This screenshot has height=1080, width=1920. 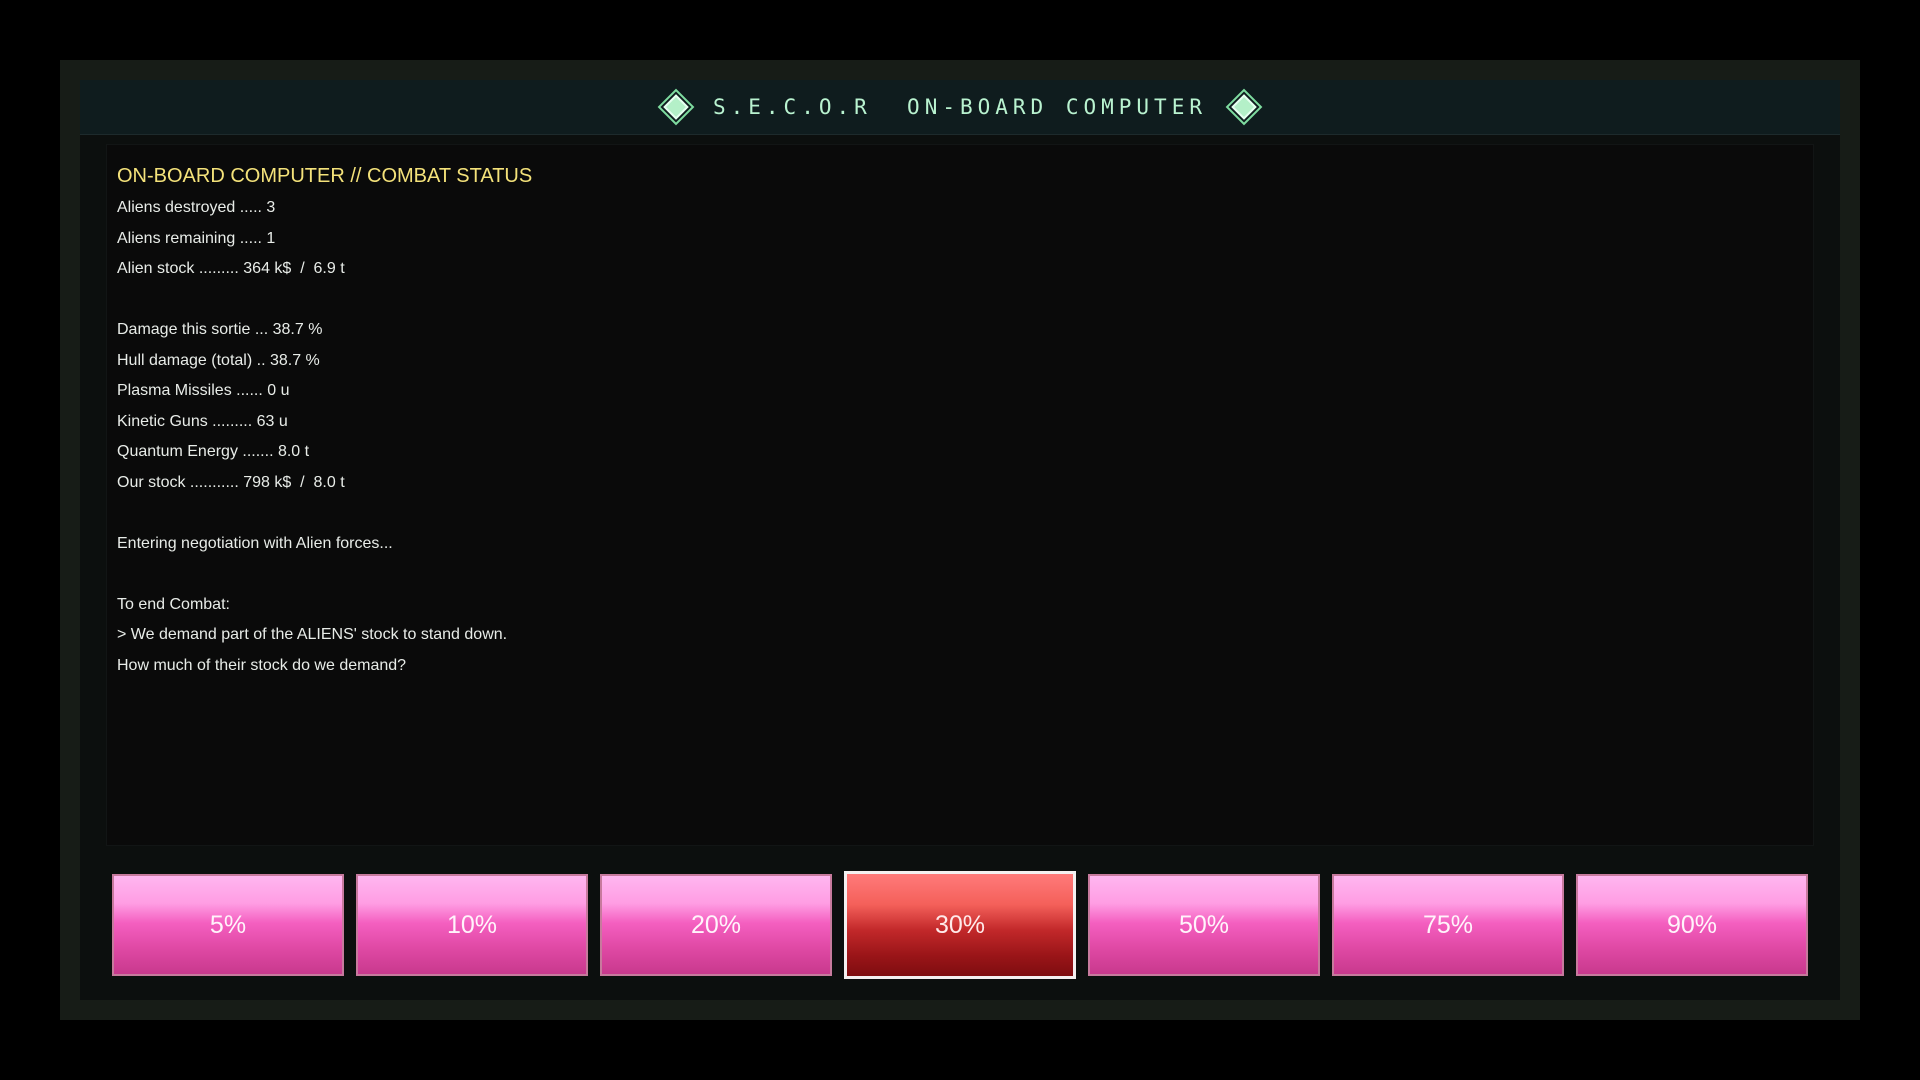 What do you see at coordinates (220, 329) in the screenshot?
I see `console-line: Damage this sortie ... 38.7 %` at bounding box center [220, 329].